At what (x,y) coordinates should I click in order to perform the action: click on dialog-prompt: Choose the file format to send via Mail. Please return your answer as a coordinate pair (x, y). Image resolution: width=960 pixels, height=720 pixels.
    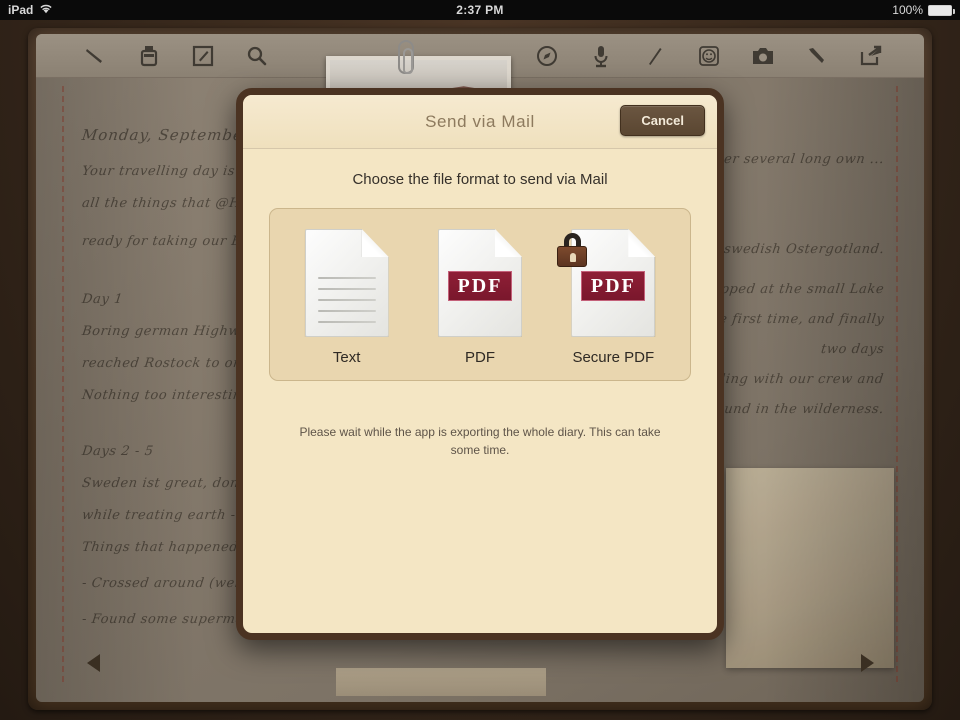
    Looking at the image, I should click on (480, 179).